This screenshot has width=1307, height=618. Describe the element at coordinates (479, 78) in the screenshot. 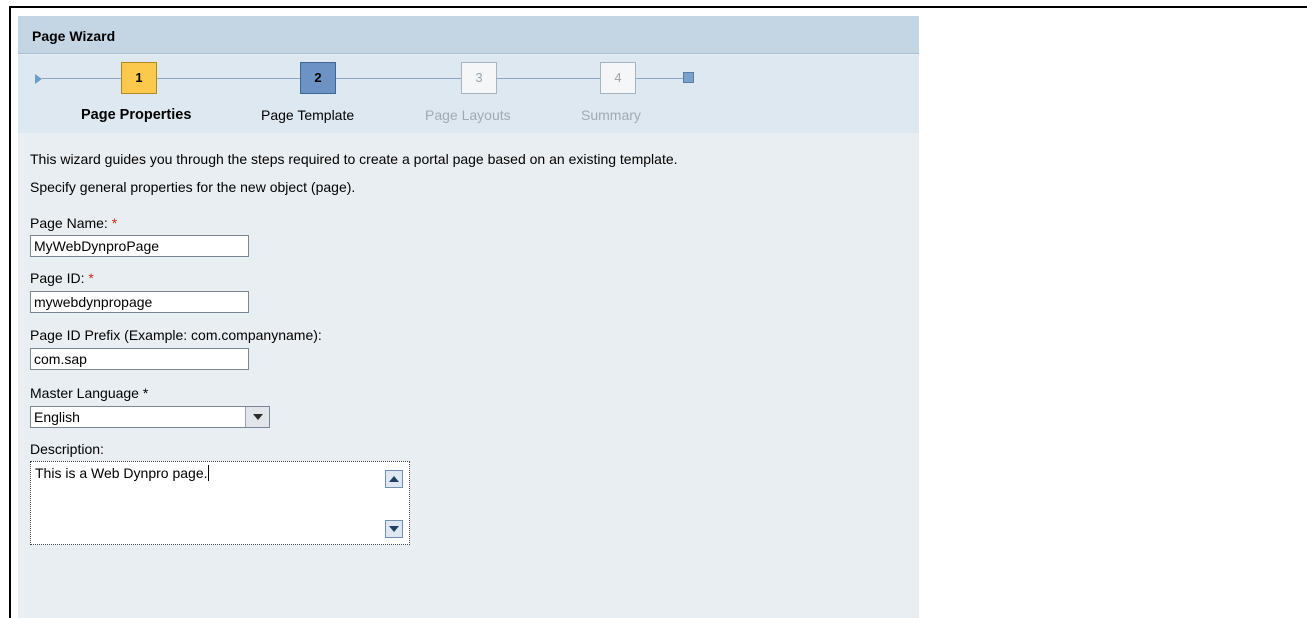

I see `roadmap-step-3: 3` at that location.